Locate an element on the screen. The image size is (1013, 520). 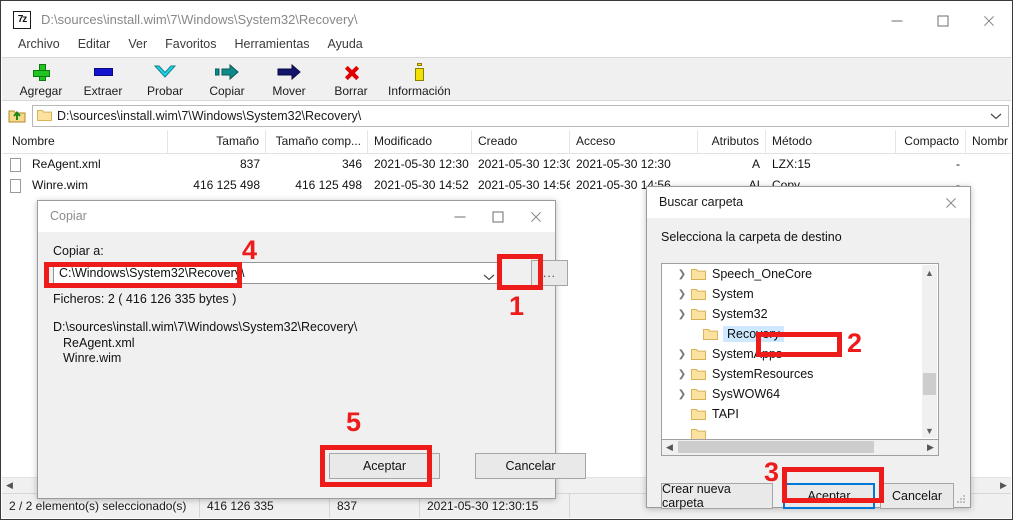
toolbar-button-delete: Borrar is located at coordinates (351, 79).